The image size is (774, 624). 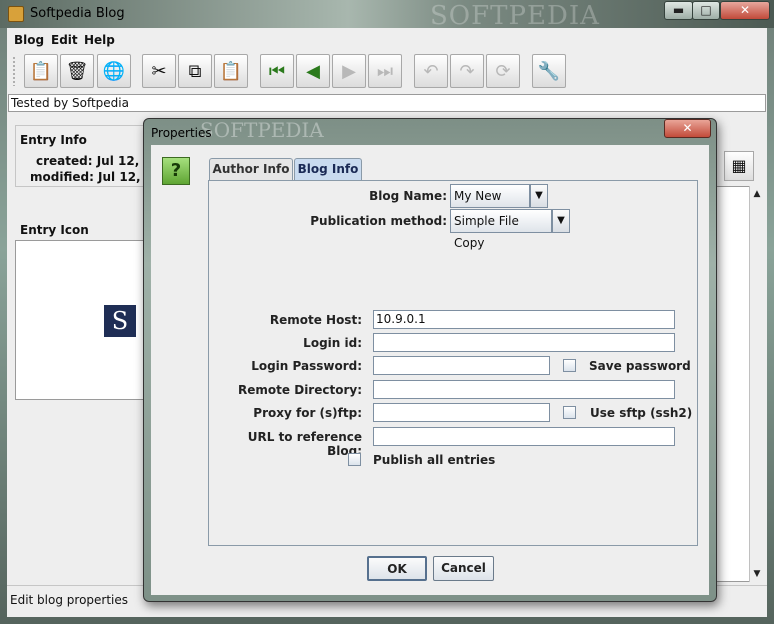 What do you see at coordinates (706, 10) in the screenshot?
I see `maximize-button: □` at bounding box center [706, 10].